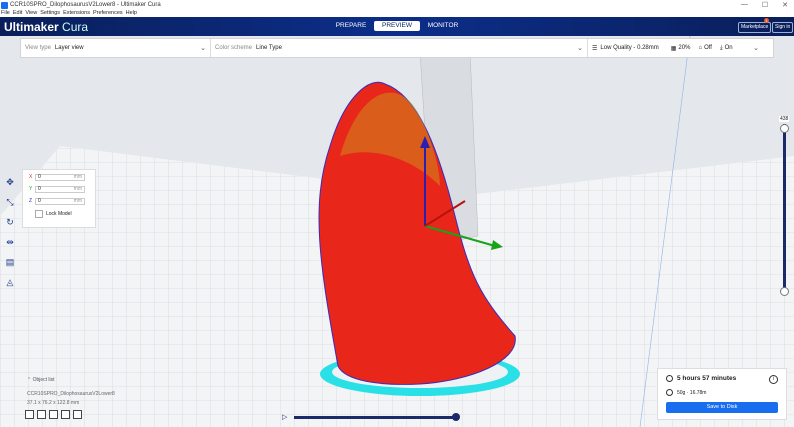  What do you see at coordinates (443, 26) in the screenshot?
I see `tab-monitor: MONITOR` at bounding box center [443, 26].